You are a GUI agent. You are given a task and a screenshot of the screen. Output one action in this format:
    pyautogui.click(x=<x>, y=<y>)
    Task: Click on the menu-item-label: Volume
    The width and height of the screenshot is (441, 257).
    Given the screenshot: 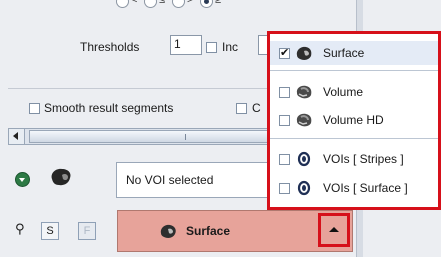 What is the action you would take?
    pyautogui.click(x=343, y=92)
    